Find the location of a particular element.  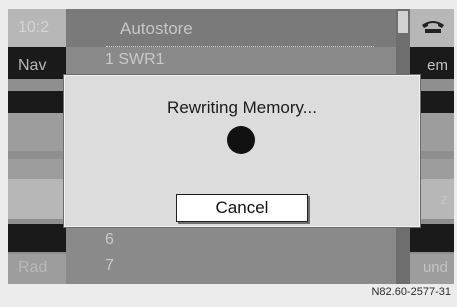

figure-caption: N82.60-2577-31 is located at coordinates (411, 292).